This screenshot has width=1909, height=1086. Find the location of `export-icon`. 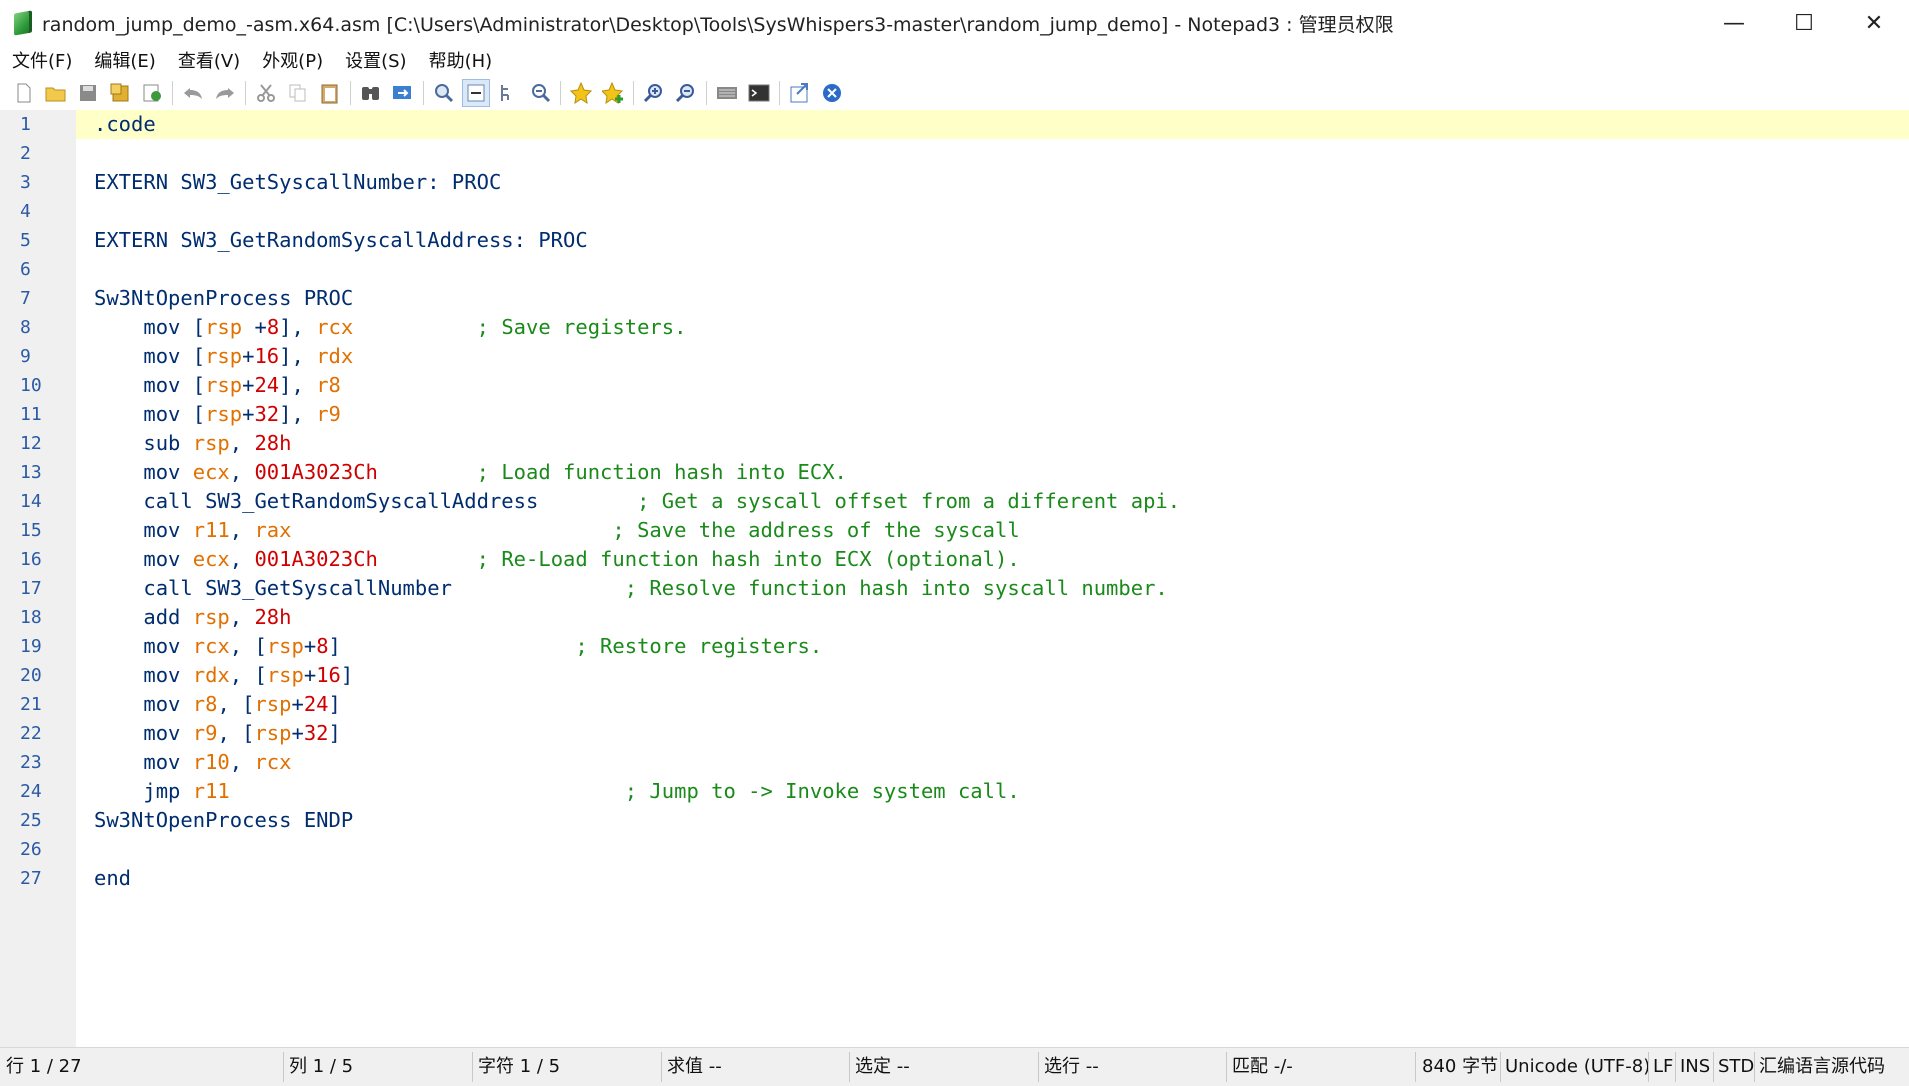

export-icon is located at coordinates (800, 93).